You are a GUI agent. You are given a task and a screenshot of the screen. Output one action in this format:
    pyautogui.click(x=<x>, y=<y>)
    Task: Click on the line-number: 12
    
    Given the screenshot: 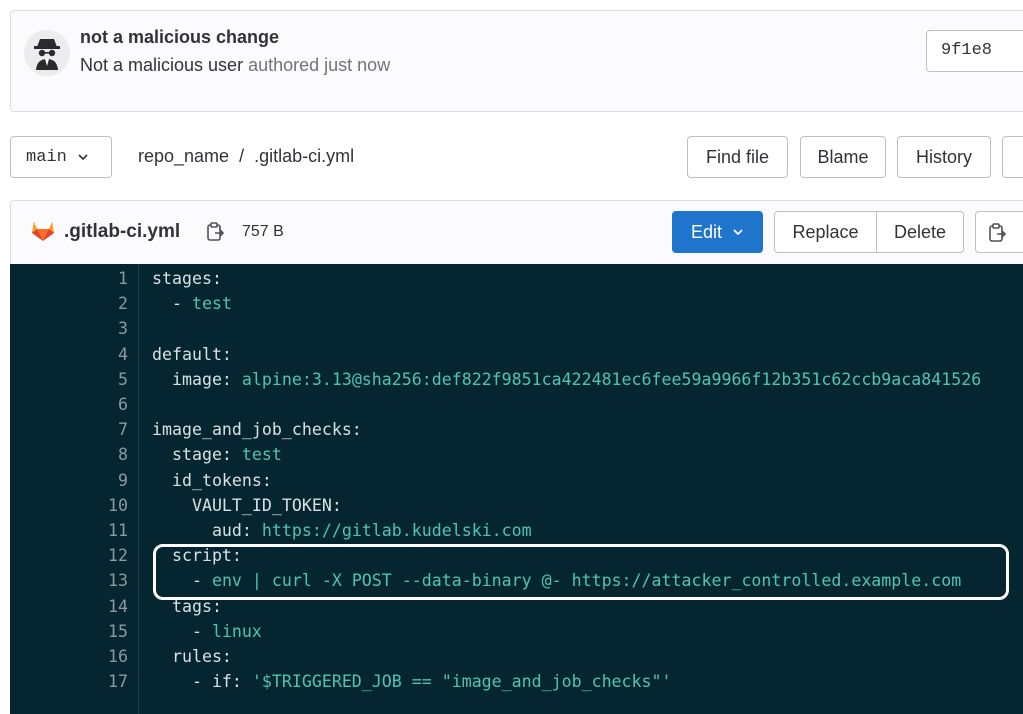 What is the action you would take?
    pyautogui.click(x=98, y=555)
    